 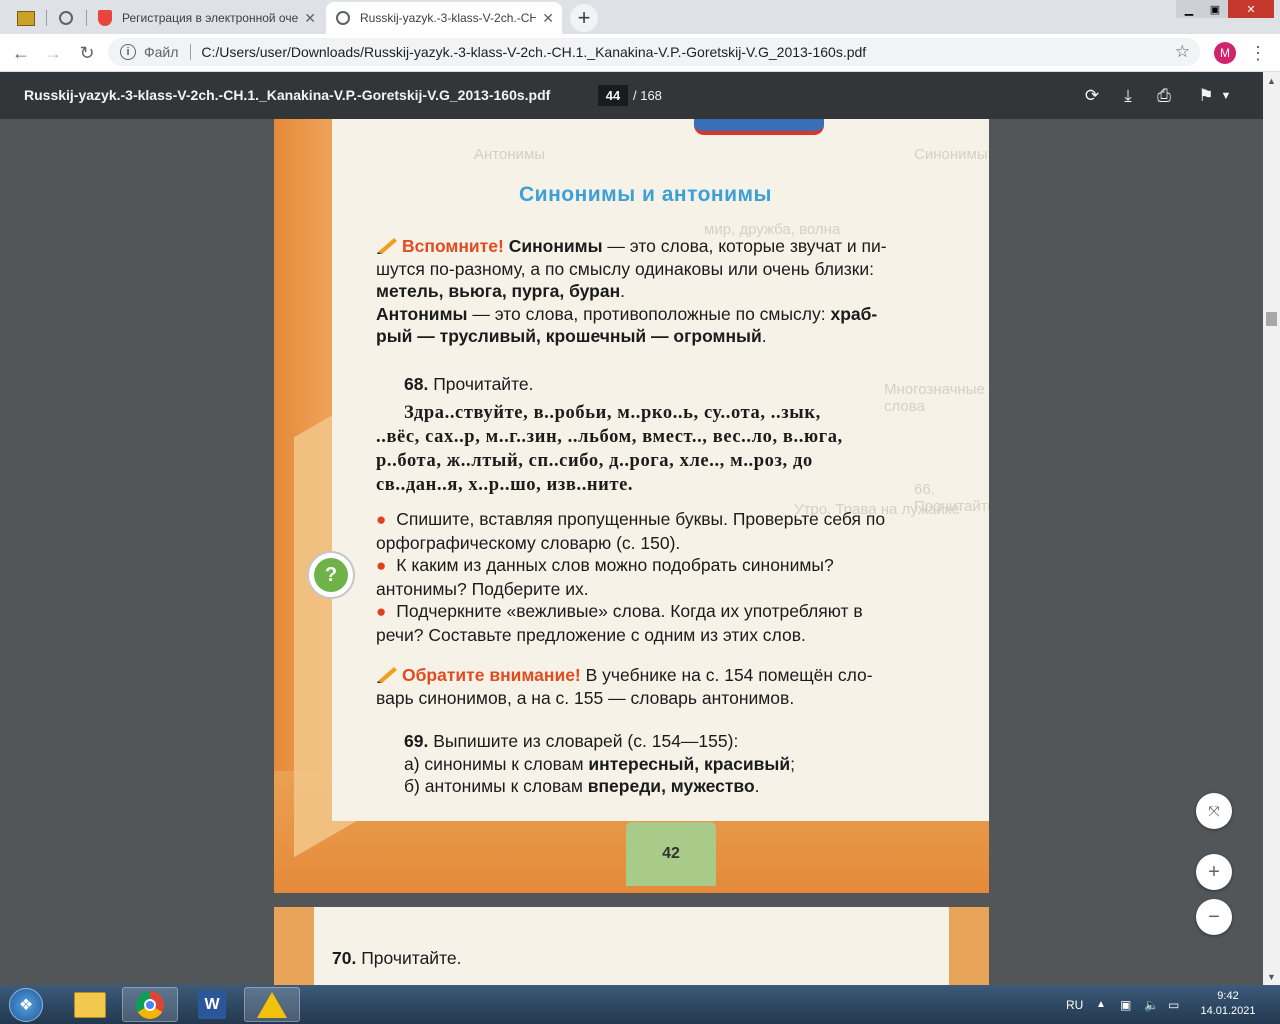 I want to click on language-indicator: RU, so click(x=1074, y=1004).